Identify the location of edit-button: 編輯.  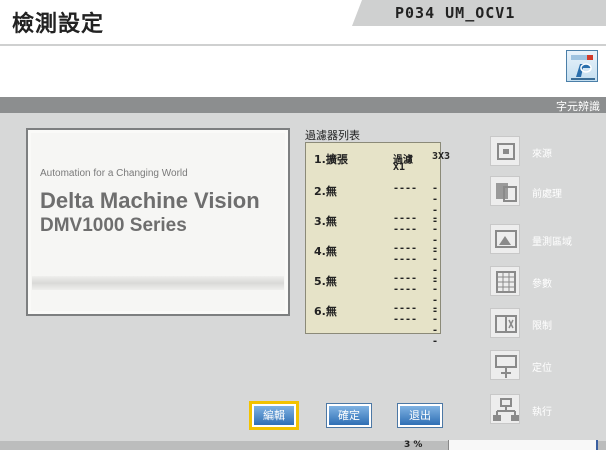
(274, 415).